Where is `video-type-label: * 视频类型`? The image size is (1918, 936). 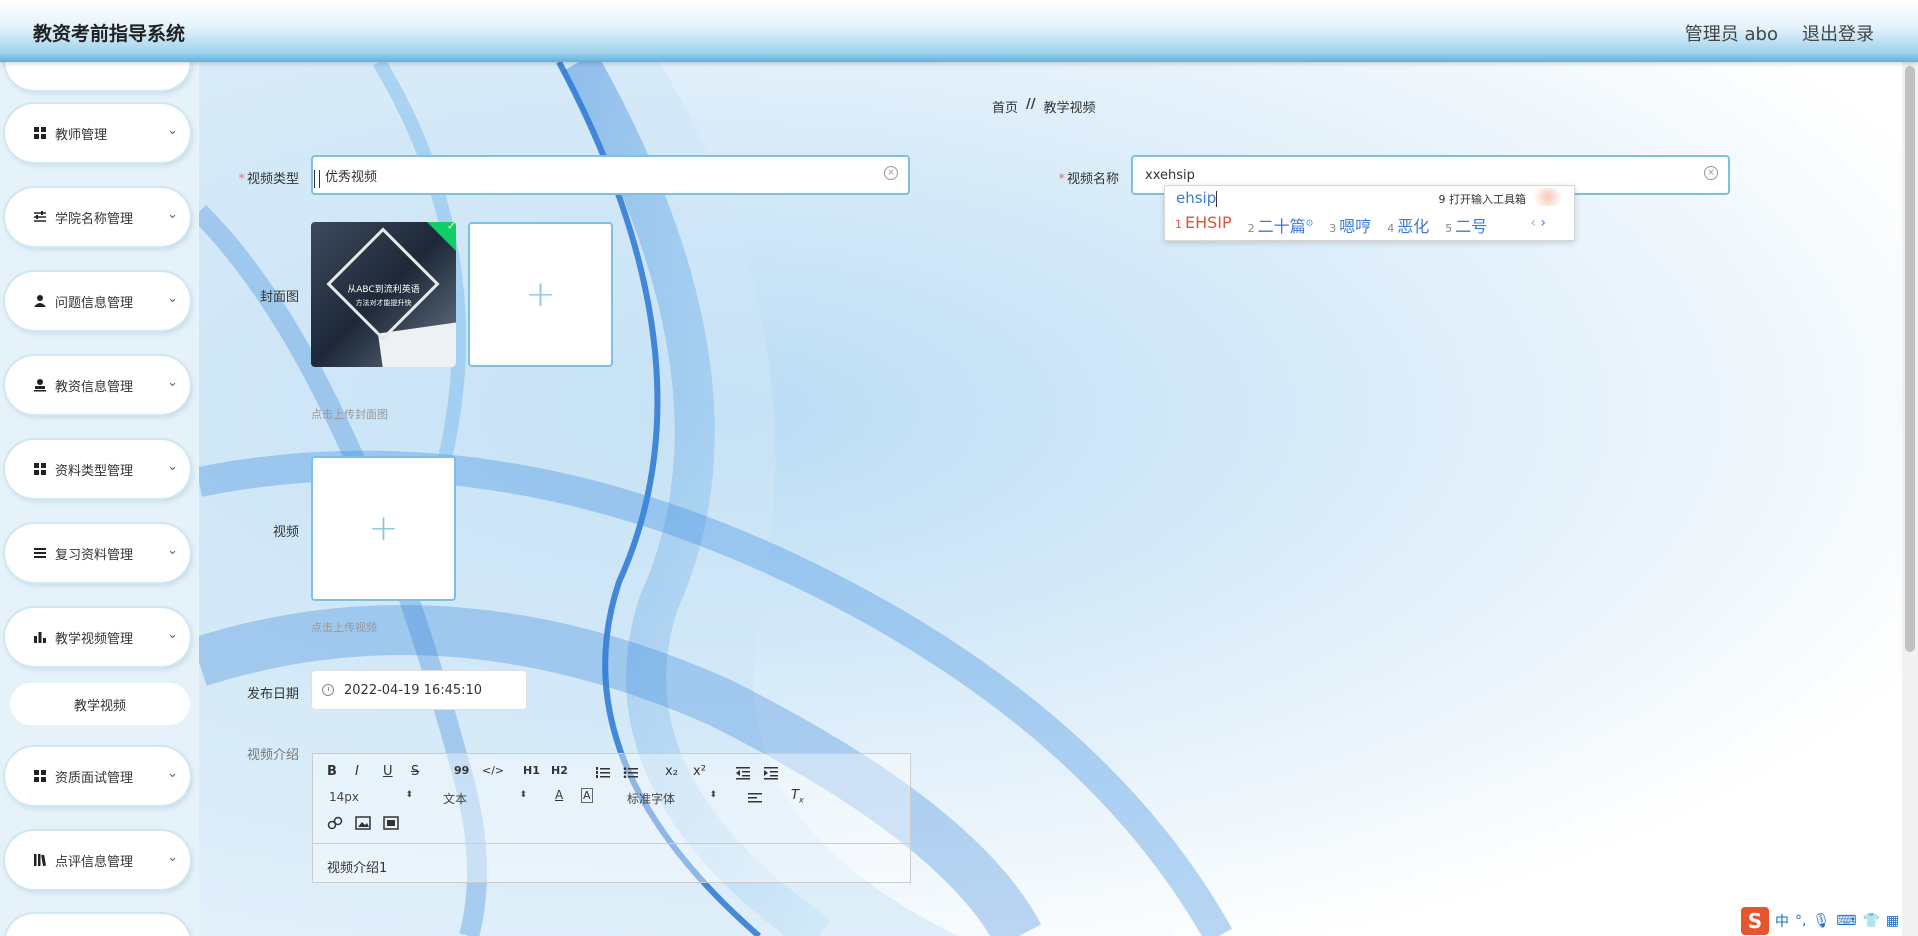
video-type-label: * 视频类型 is located at coordinates (268, 179).